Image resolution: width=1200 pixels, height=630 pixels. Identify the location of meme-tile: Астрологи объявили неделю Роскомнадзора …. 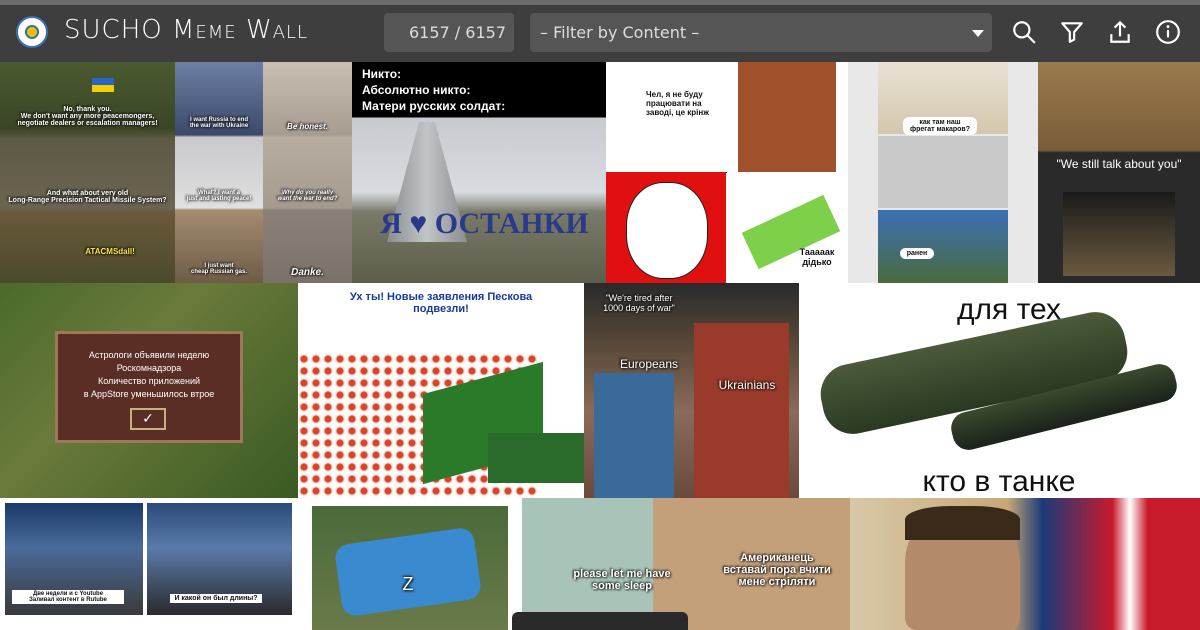
(149, 390).